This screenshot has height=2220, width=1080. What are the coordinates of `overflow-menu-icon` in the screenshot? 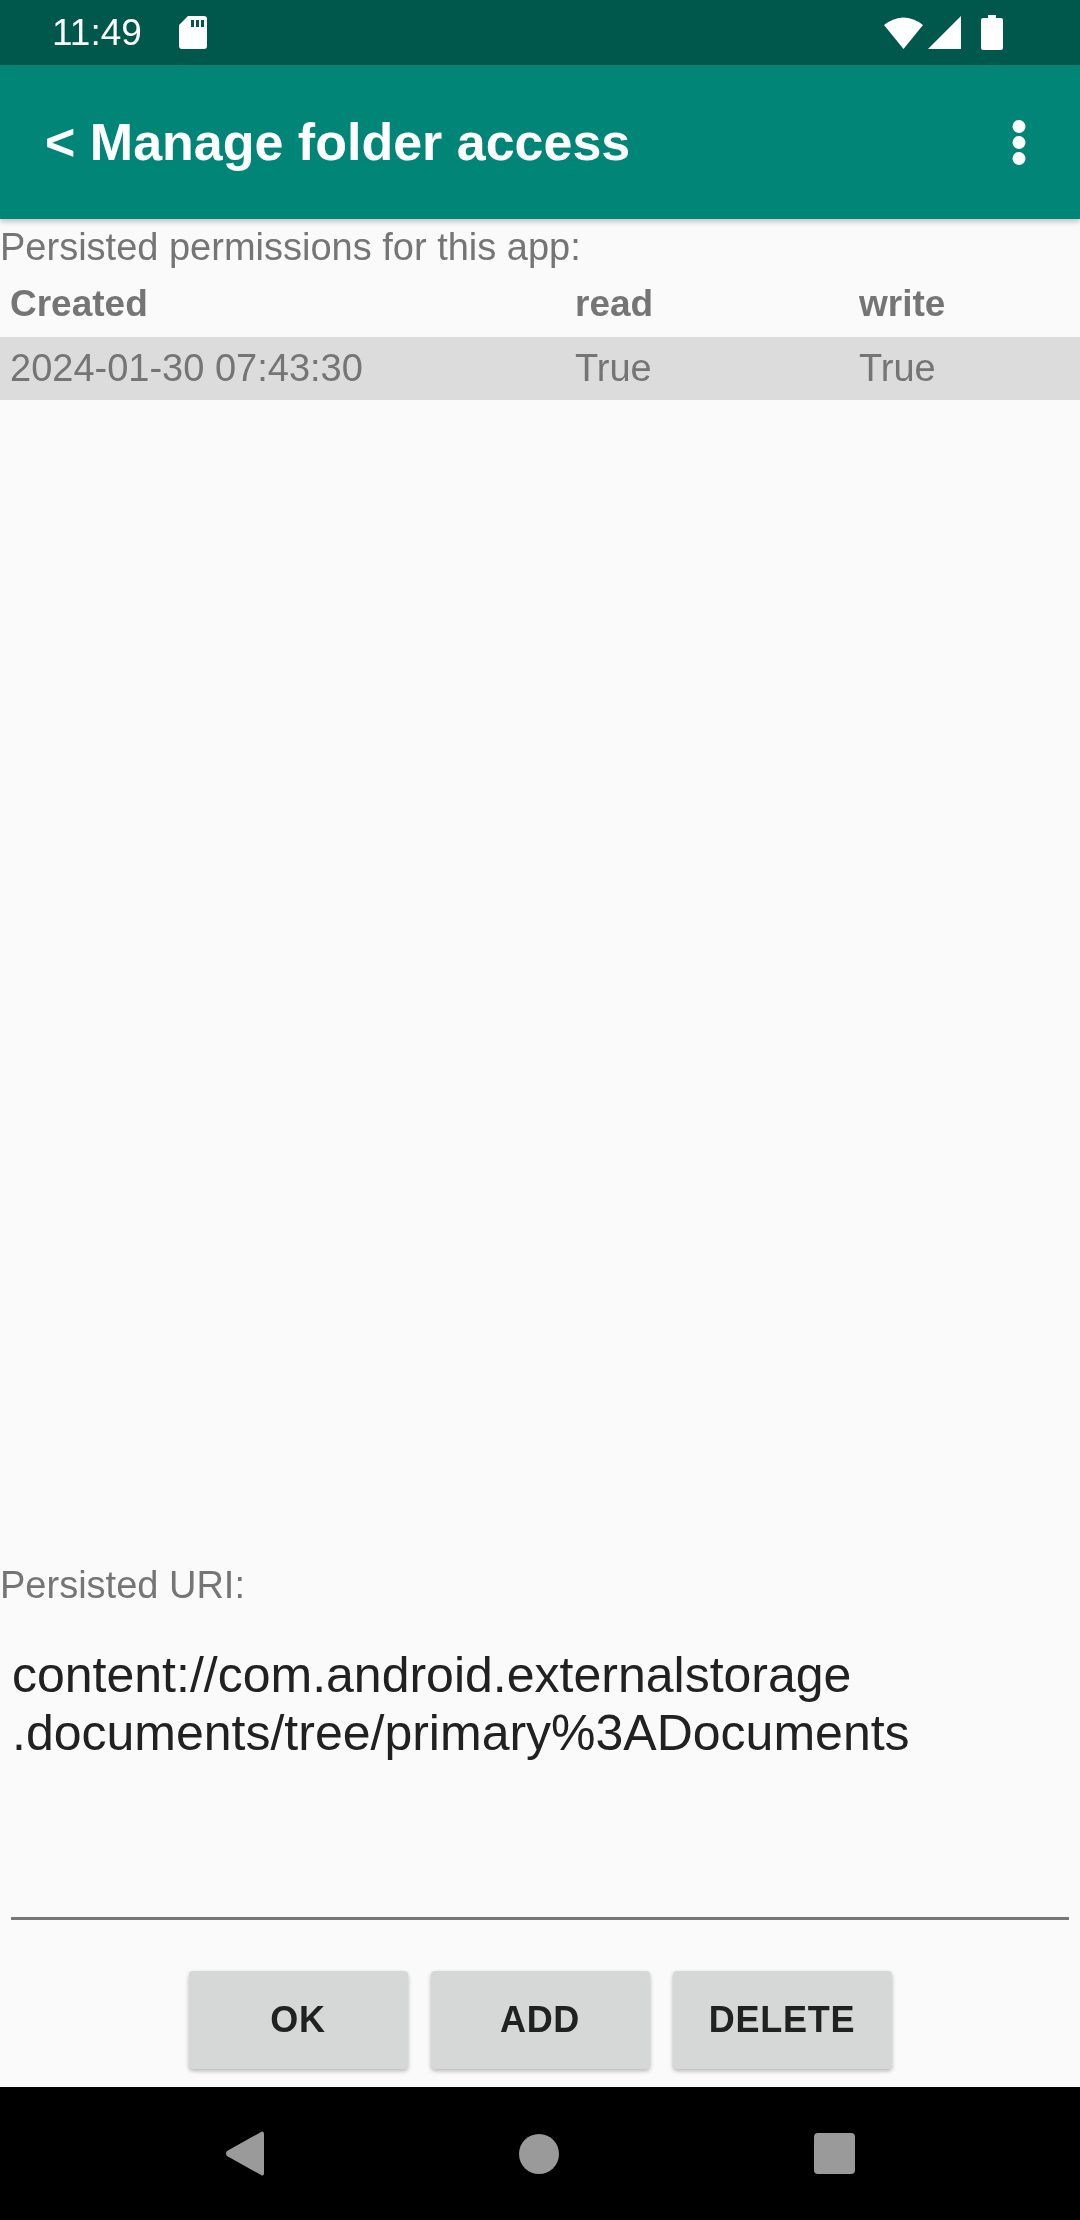 It's located at (1019, 142).